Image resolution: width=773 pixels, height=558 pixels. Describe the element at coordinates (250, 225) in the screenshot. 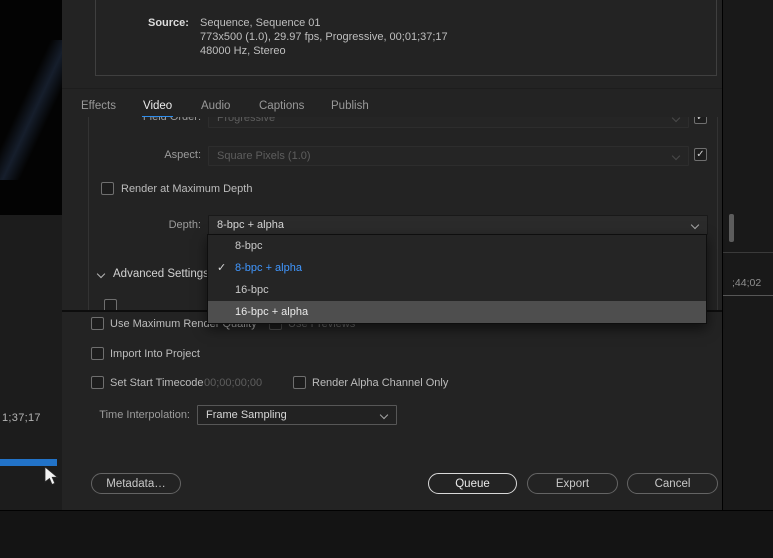

I see `depth-dropdown-value: 8-bpc + alpha` at that location.